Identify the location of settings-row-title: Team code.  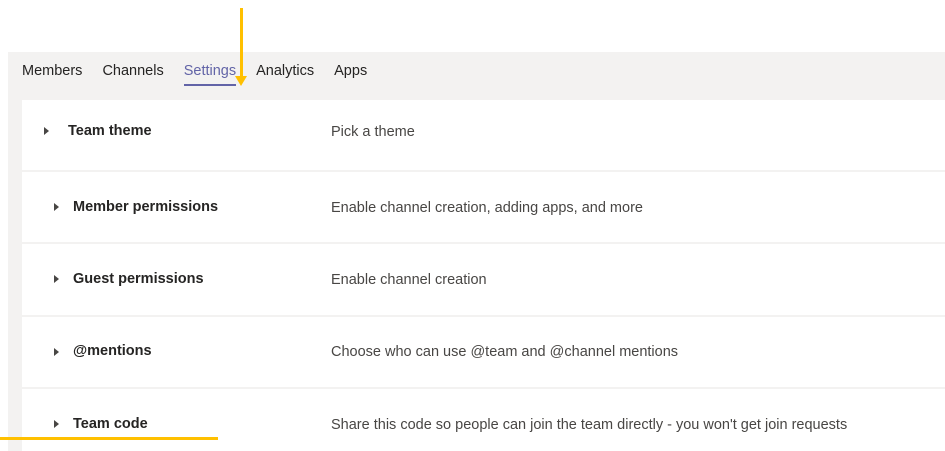
(110, 424).